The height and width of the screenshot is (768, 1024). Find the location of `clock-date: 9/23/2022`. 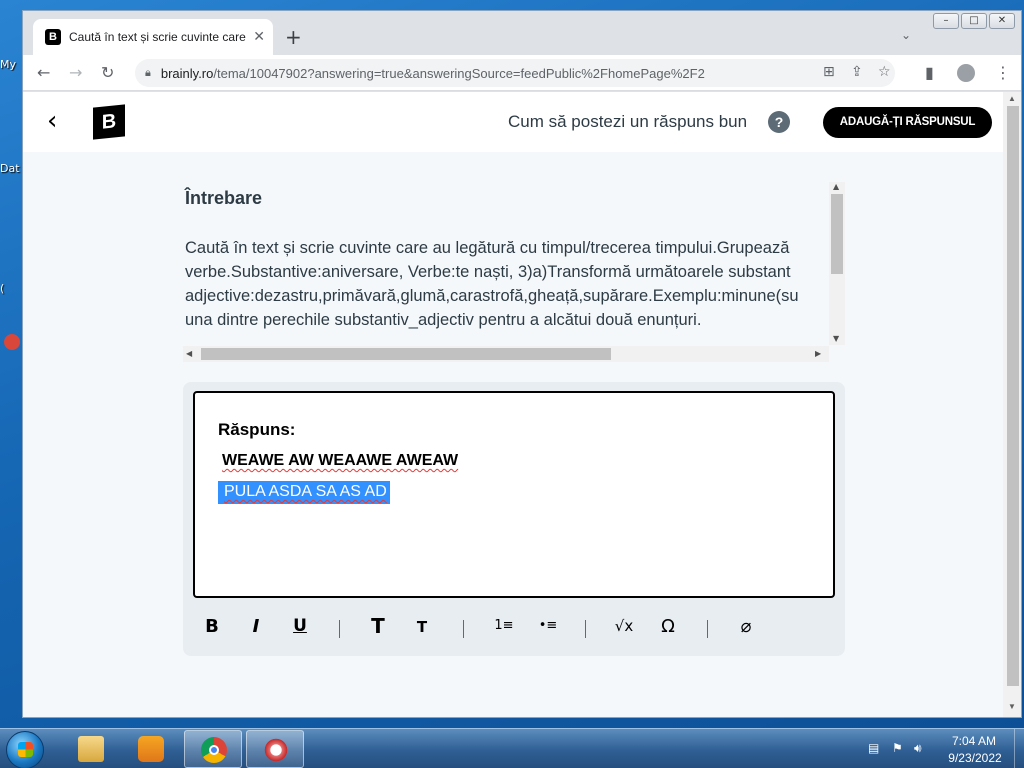

clock-date: 9/23/2022 is located at coordinates (975, 758).